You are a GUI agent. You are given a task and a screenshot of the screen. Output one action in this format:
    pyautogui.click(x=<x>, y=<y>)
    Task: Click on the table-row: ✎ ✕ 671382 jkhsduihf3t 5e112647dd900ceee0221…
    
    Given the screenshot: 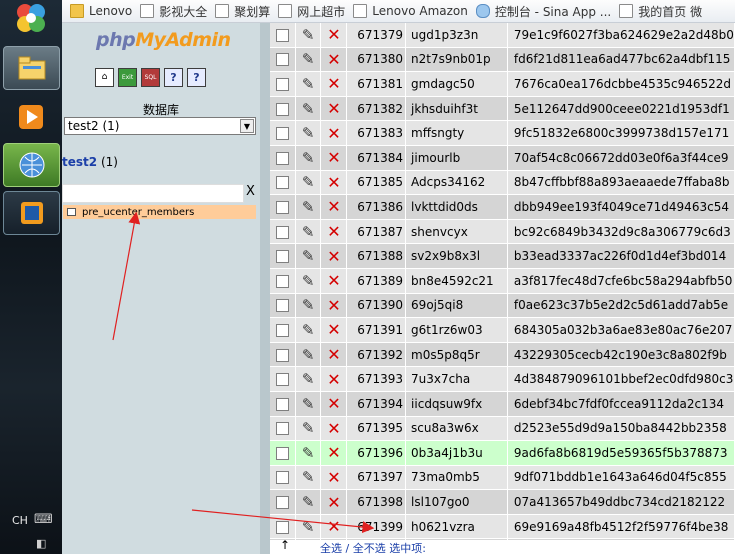 What is the action you would take?
    pyautogui.click(x=502, y=109)
    